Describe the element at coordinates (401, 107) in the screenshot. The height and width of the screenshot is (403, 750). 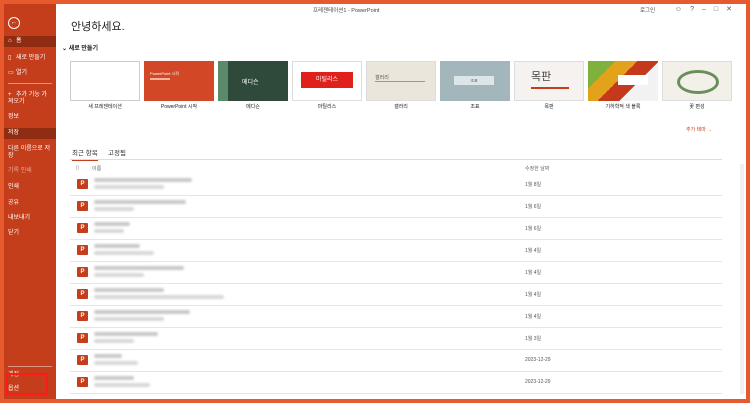
I see `template-label: 갤러리` at that location.